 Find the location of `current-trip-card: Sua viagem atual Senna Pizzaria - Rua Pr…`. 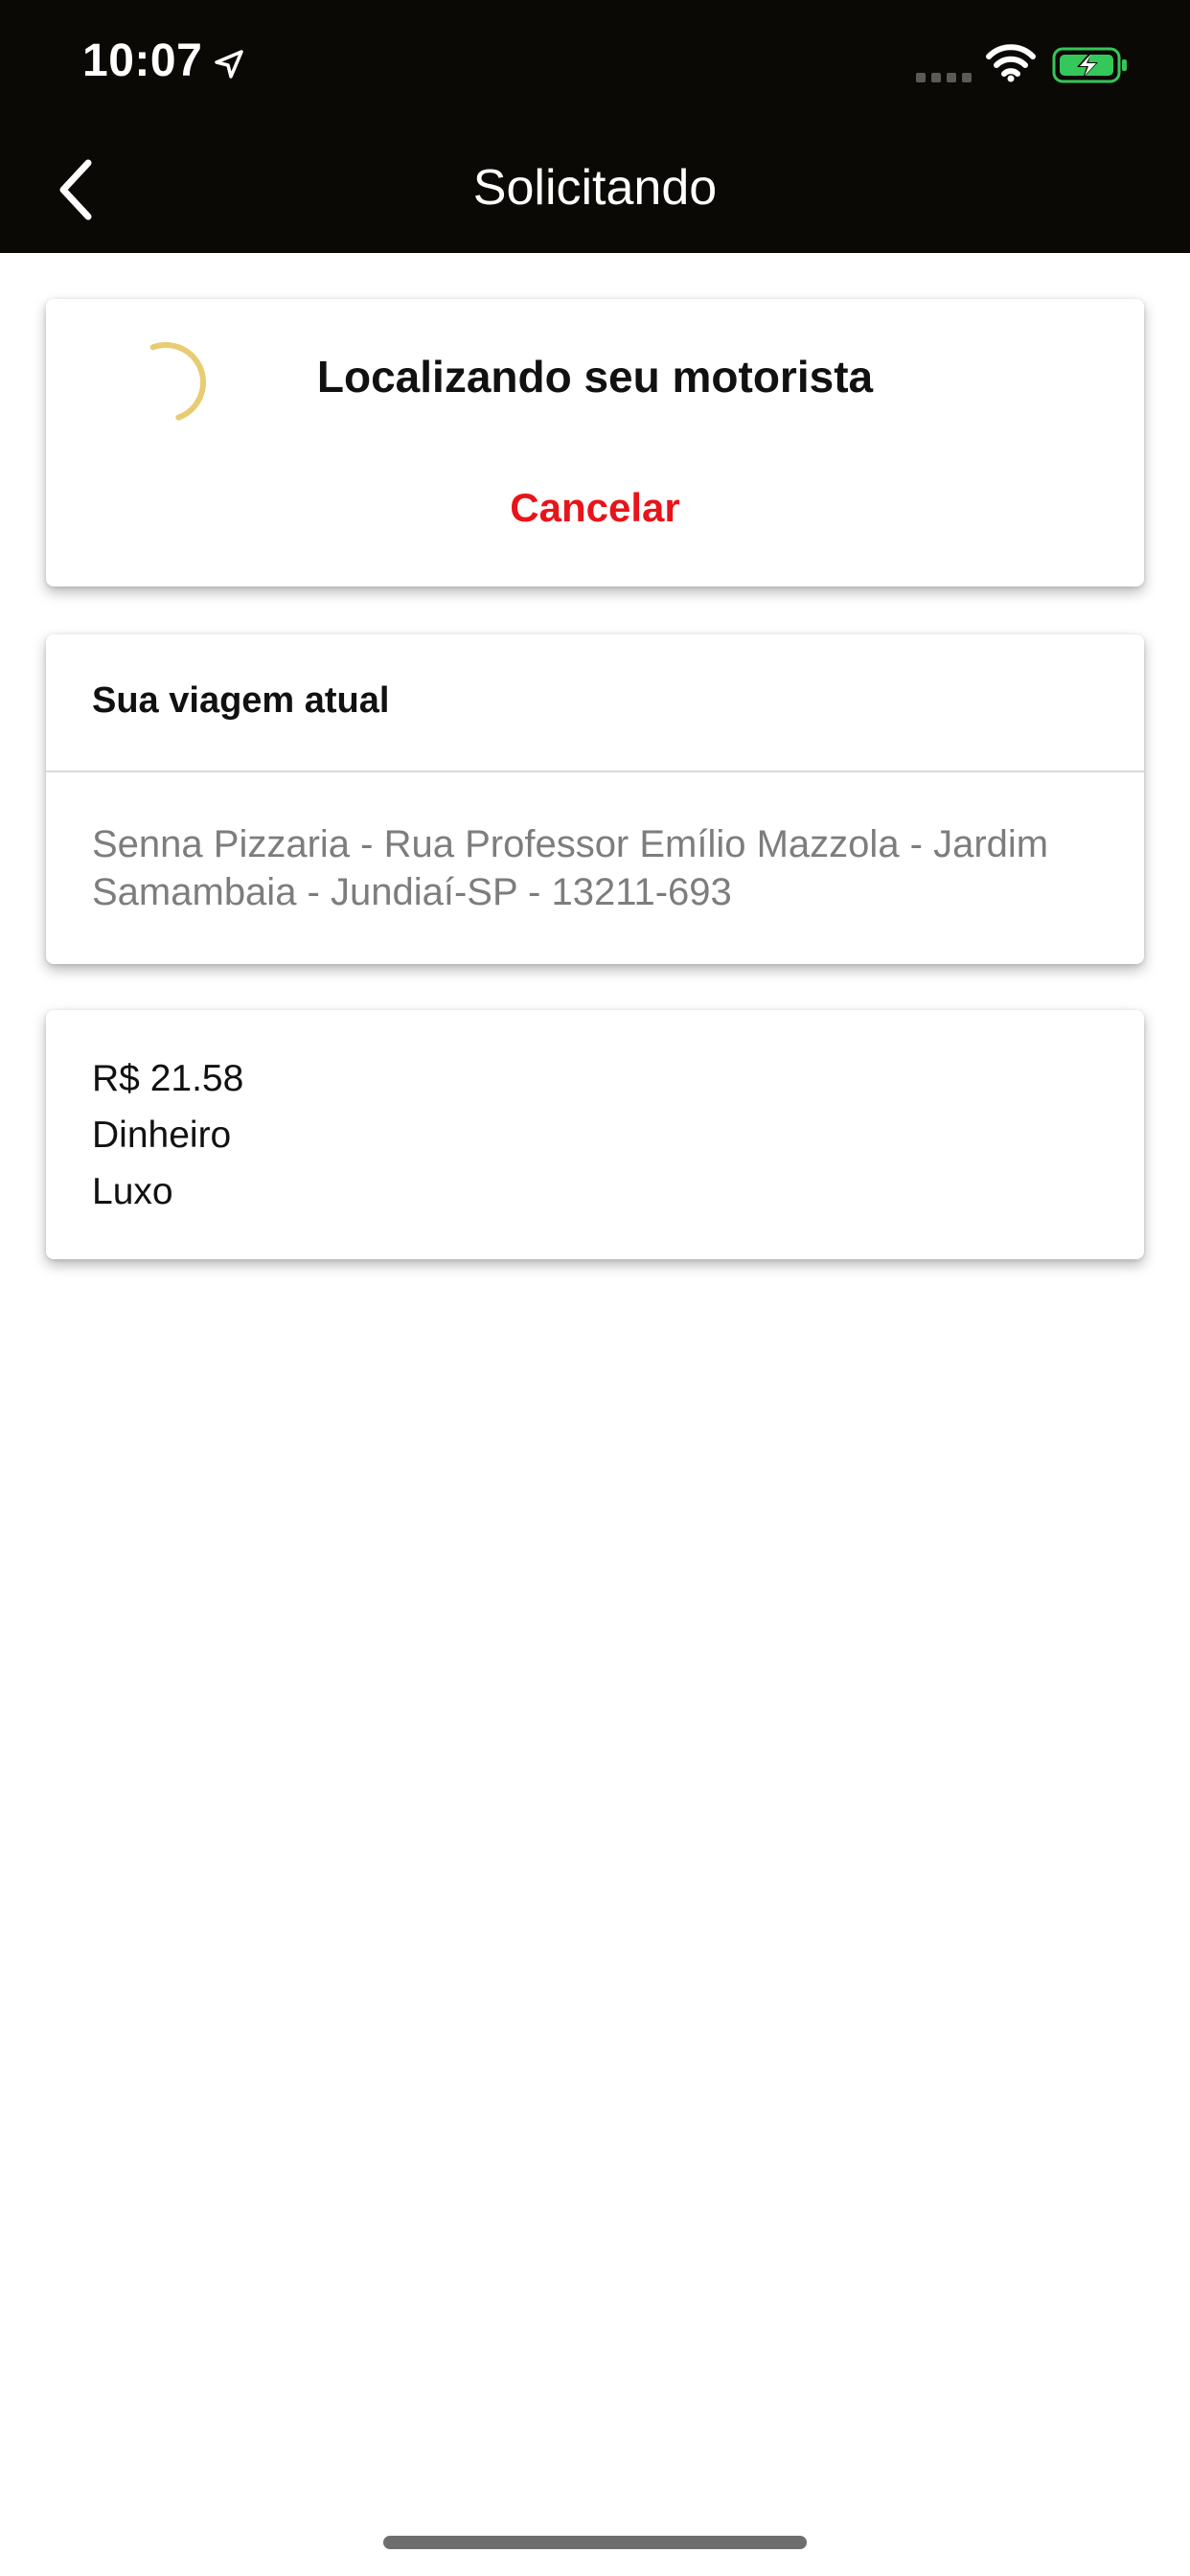

current-trip-card: Sua viagem atual Senna Pizzaria - Rua Pr… is located at coordinates (595, 799).